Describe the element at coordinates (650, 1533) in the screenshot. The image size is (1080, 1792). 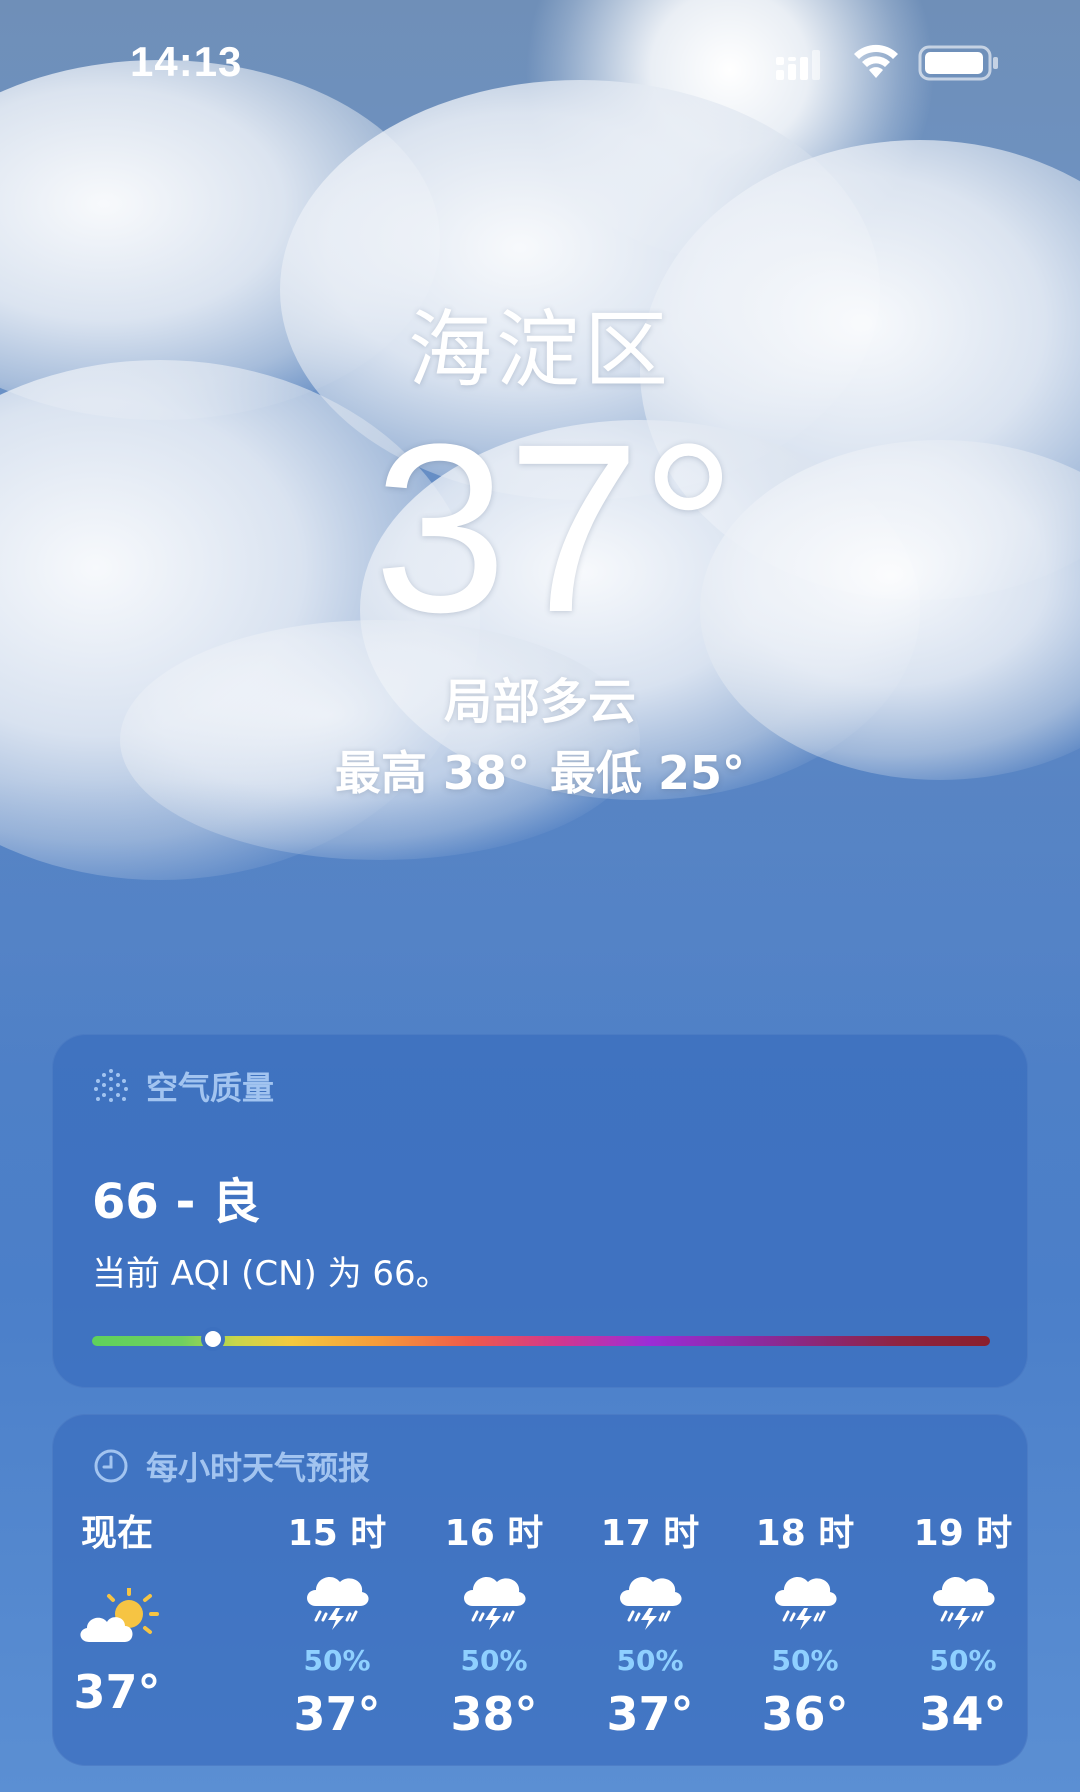
I see `hour-label: 17 时` at that location.